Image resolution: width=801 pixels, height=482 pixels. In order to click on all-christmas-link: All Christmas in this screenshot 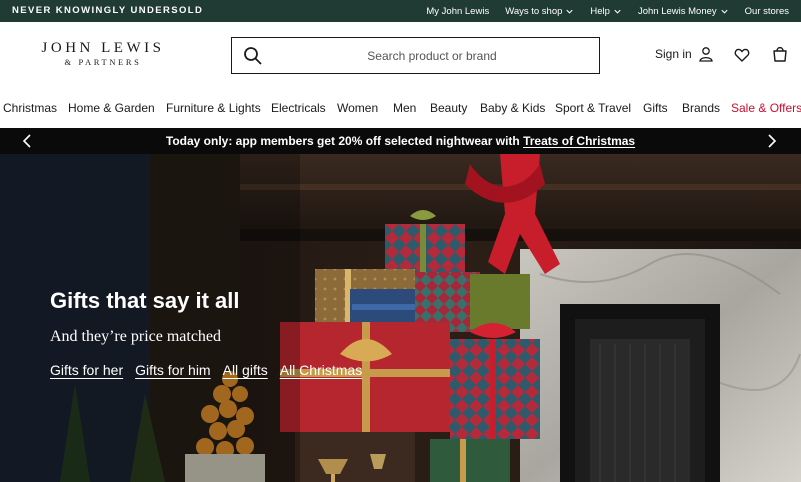, I will do `click(321, 370)`.